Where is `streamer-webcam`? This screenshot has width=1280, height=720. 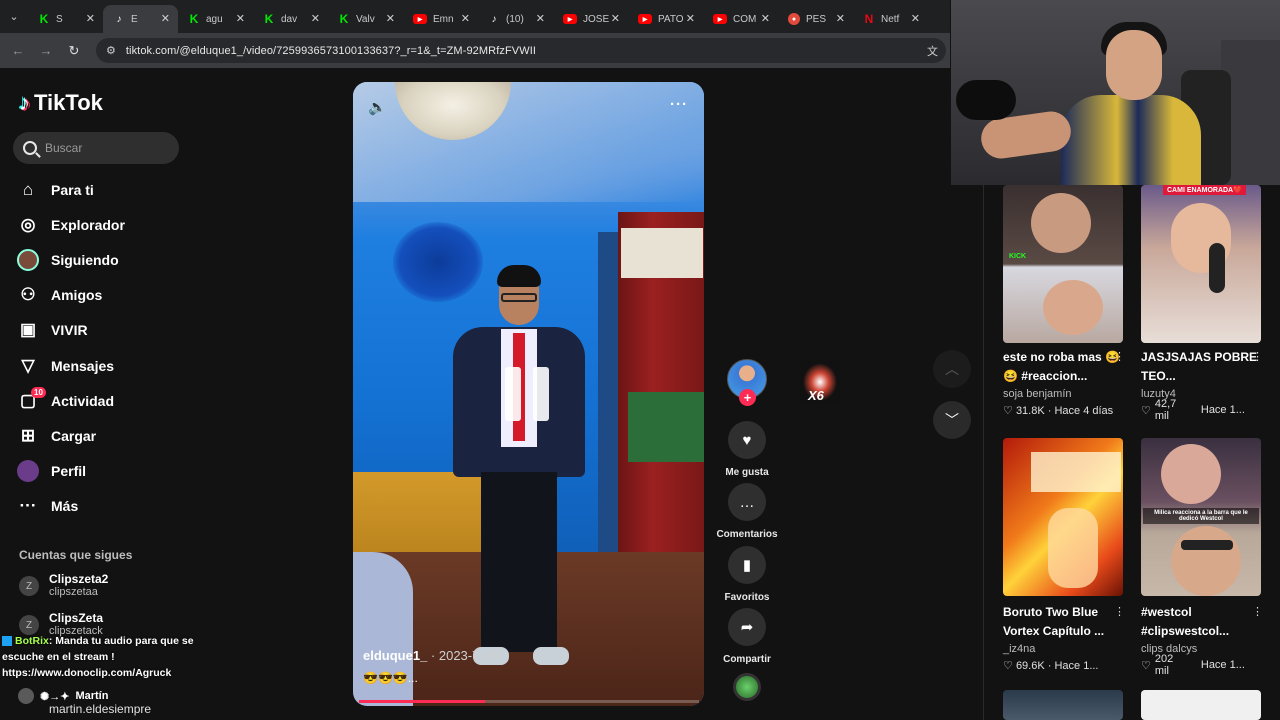 streamer-webcam is located at coordinates (1115, 92).